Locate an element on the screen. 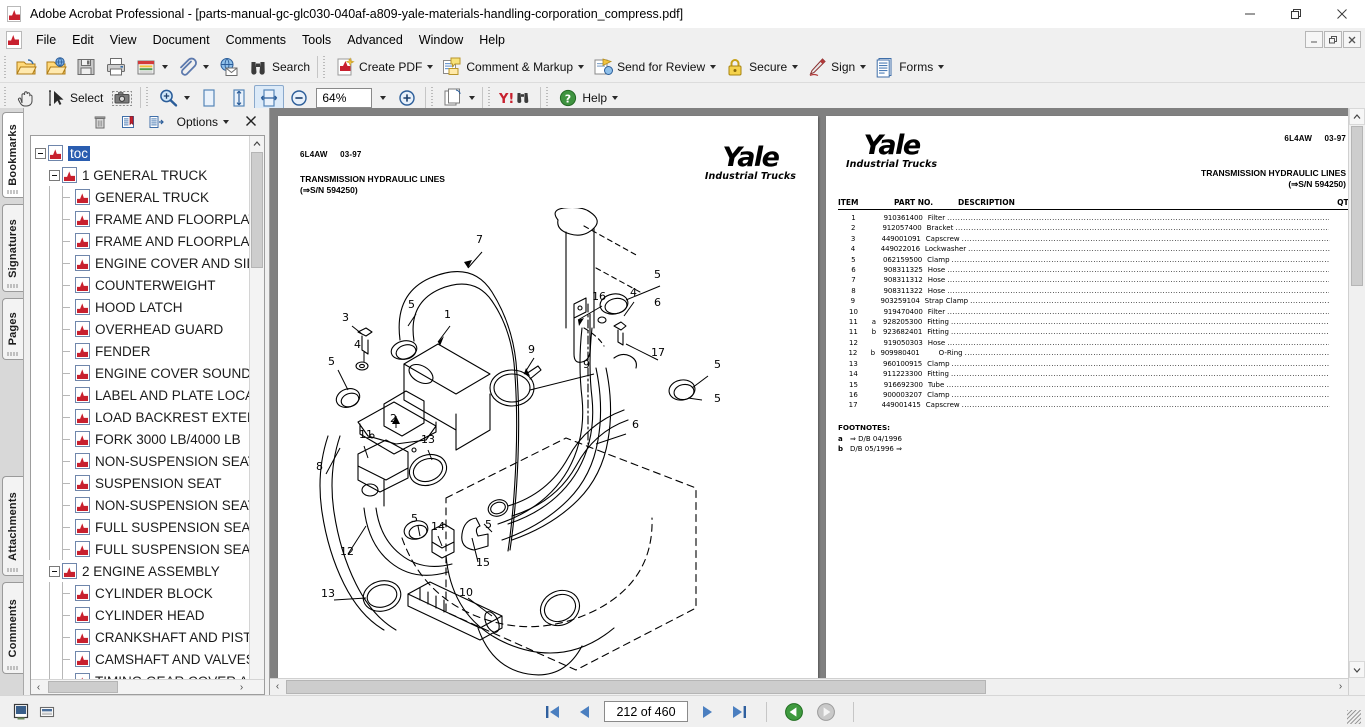 Image resolution: width=1365 pixels, height=727 pixels. doc-scroll-up-icon is located at coordinates (1357, 116).